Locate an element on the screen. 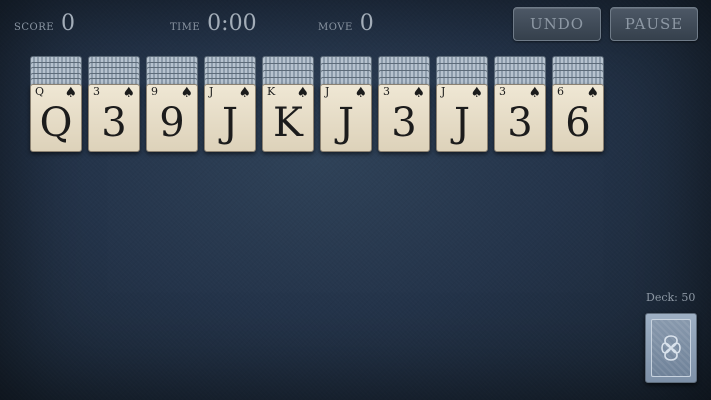 Image resolution: width=711 pixels, height=400 pixels. card-rank-large: K is located at coordinates (288, 123).